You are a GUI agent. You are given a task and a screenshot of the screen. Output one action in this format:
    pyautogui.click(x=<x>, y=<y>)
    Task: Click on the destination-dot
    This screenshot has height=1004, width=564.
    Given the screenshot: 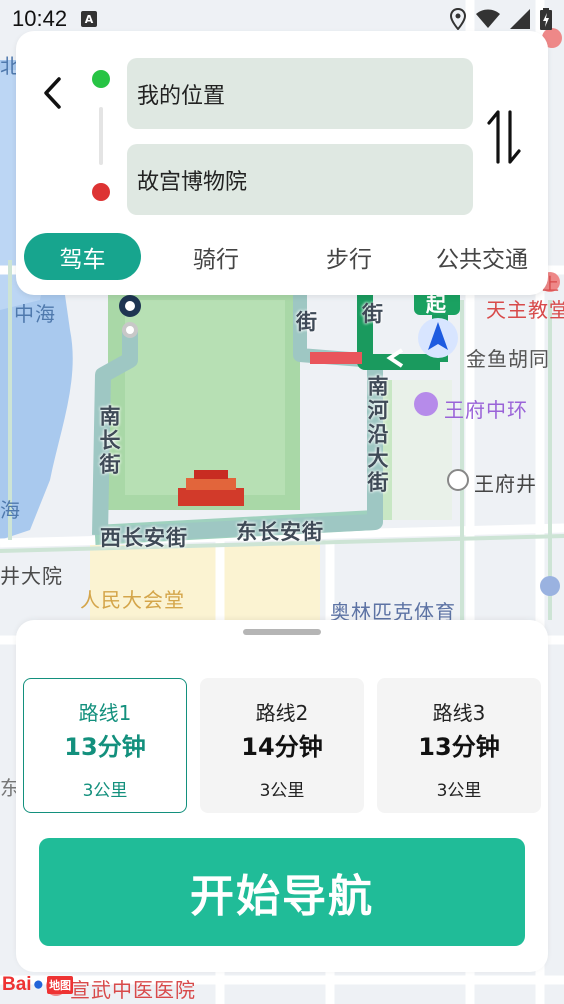 What is the action you would take?
    pyautogui.click(x=101, y=192)
    